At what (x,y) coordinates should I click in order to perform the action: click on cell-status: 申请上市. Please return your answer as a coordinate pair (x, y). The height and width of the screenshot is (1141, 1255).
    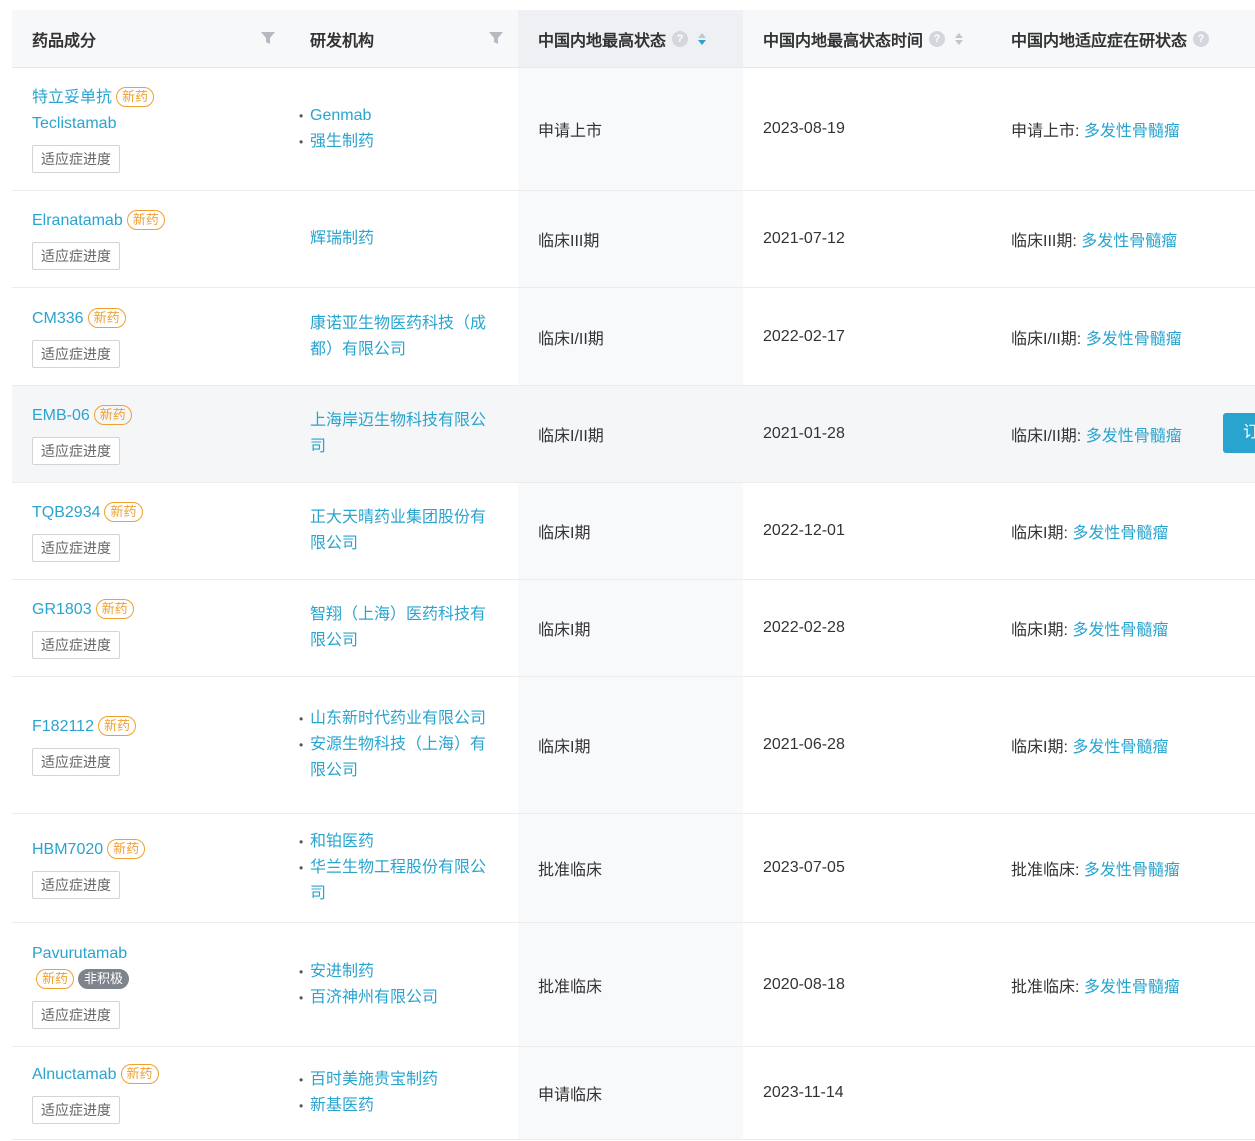
    Looking at the image, I should click on (630, 129).